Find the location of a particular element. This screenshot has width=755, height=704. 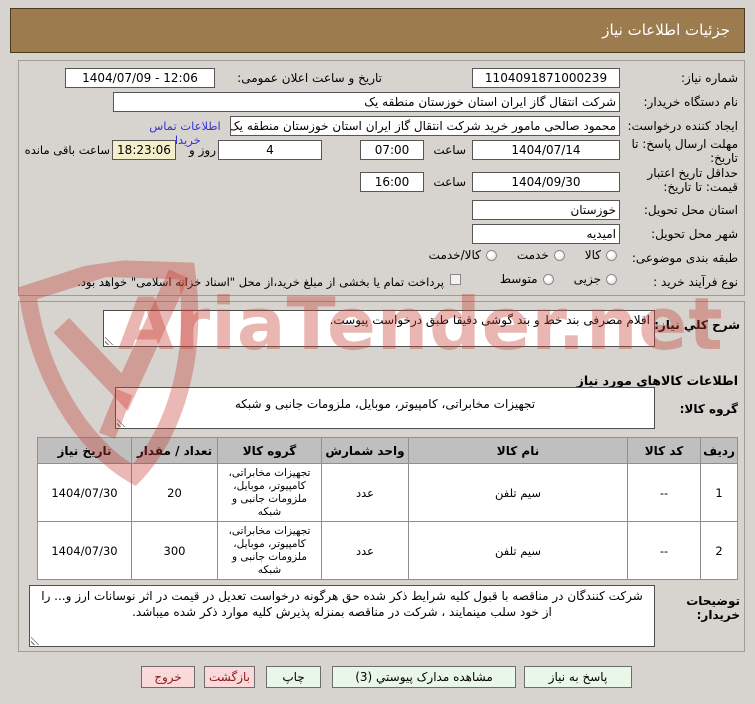

response-deadline-time-field: 07:00 is located at coordinates (392, 150).